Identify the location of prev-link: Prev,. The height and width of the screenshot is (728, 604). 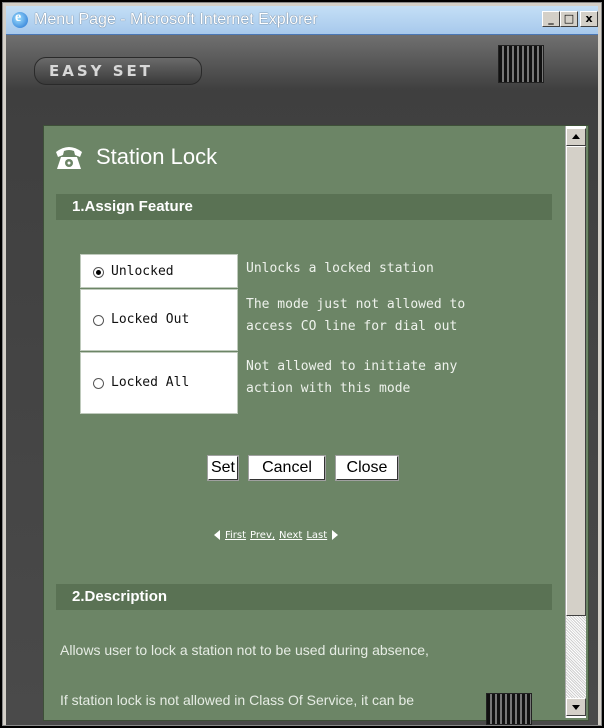
(262, 535).